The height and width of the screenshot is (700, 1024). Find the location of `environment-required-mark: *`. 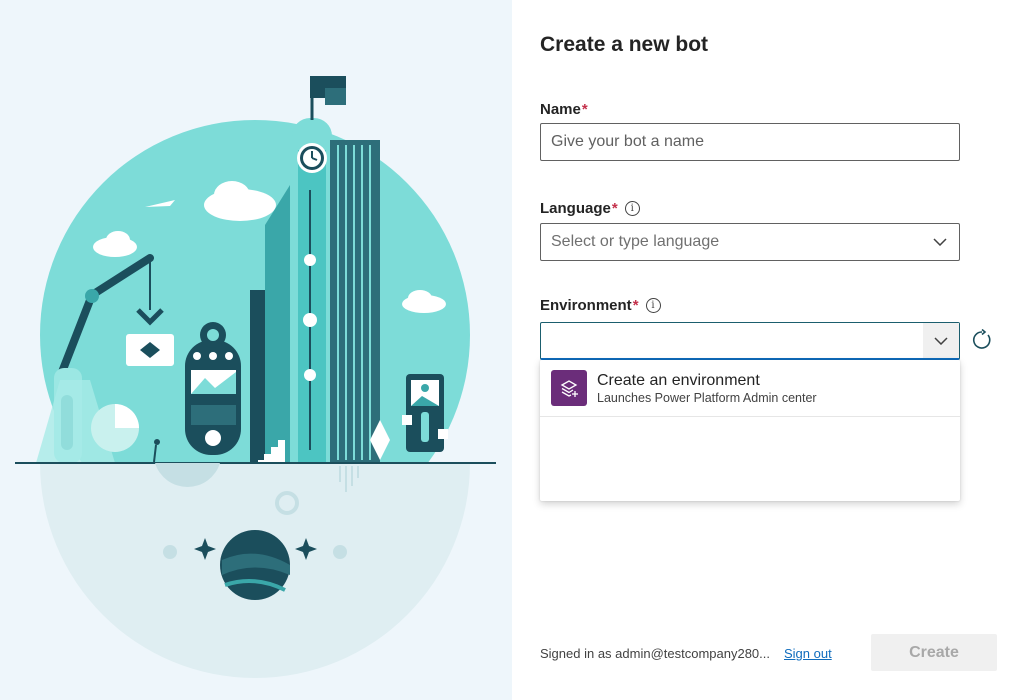

environment-required-mark: * is located at coordinates (635, 305).